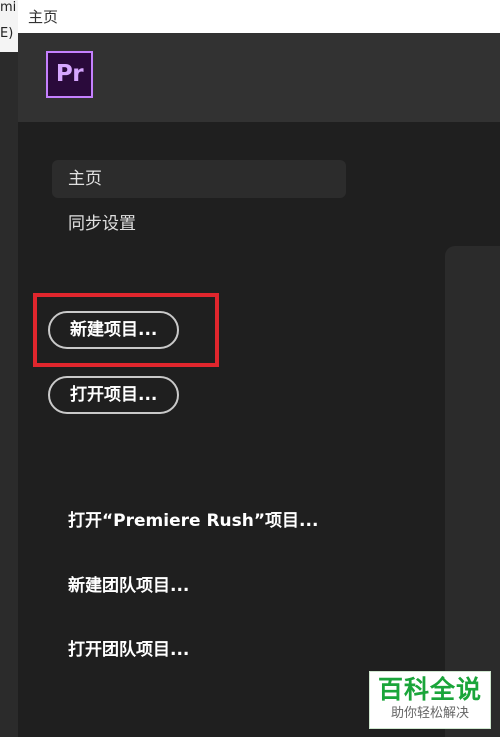 The image size is (500, 737). I want to click on watermark-title: 百科全说, so click(429, 689).